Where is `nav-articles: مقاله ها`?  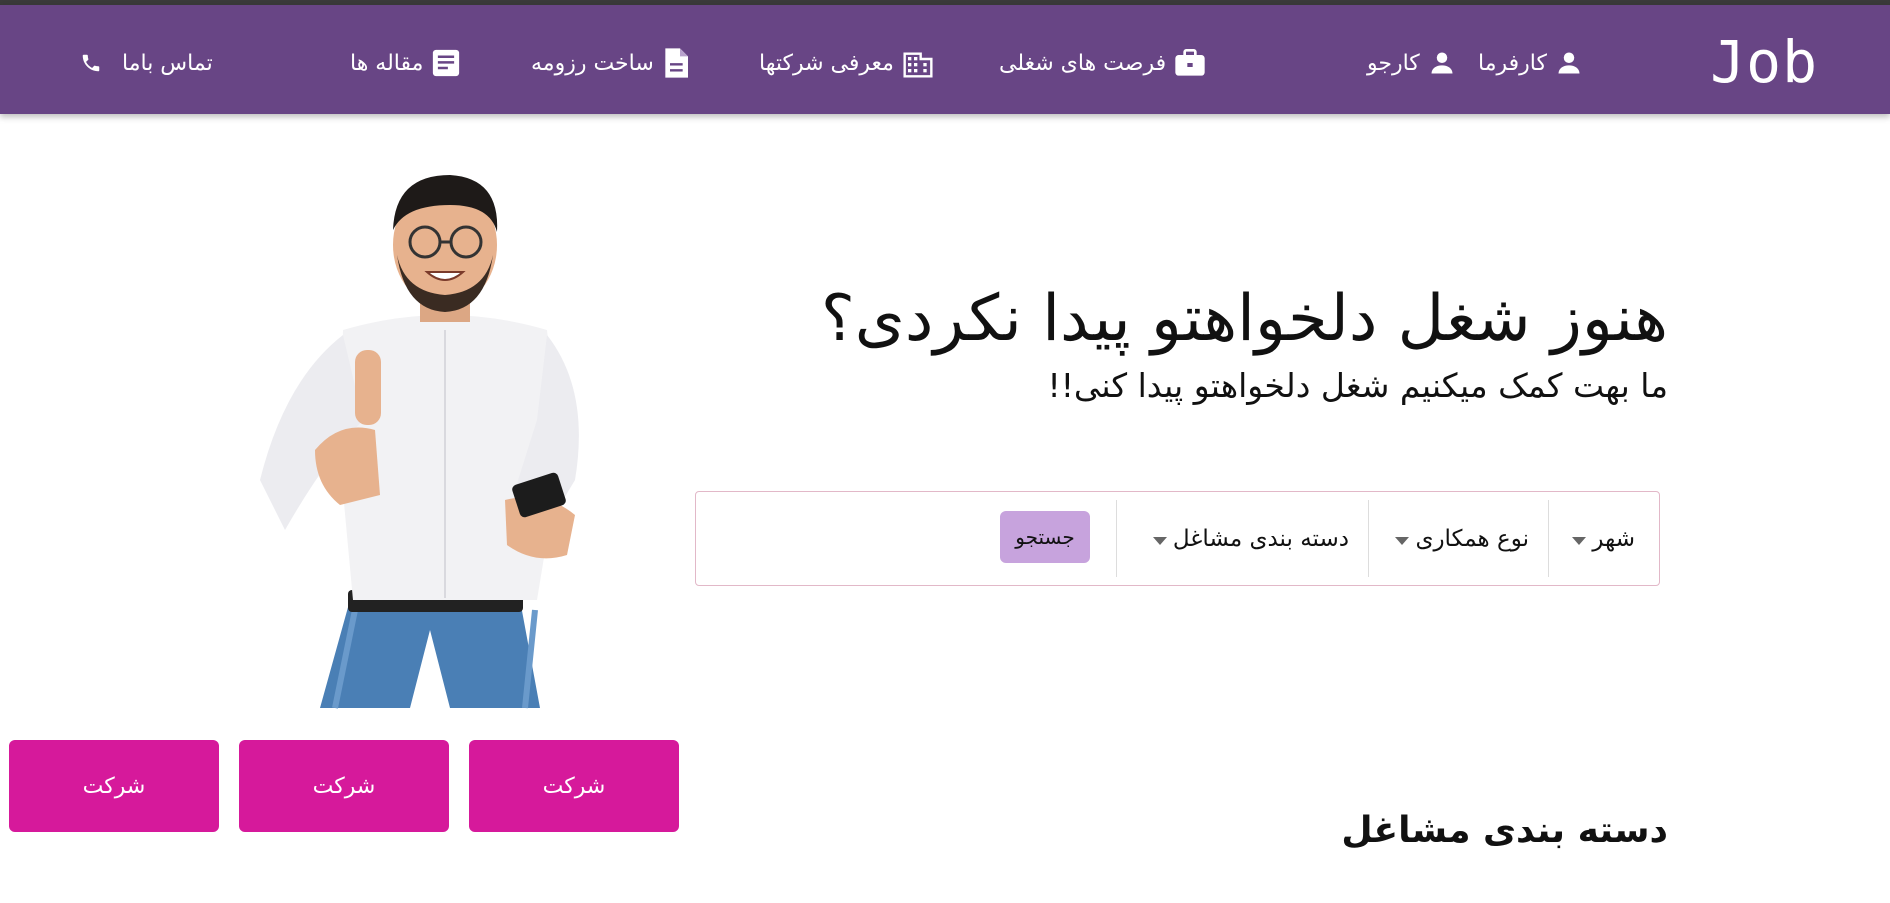 nav-articles: مقاله ها is located at coordinates (405, 63).